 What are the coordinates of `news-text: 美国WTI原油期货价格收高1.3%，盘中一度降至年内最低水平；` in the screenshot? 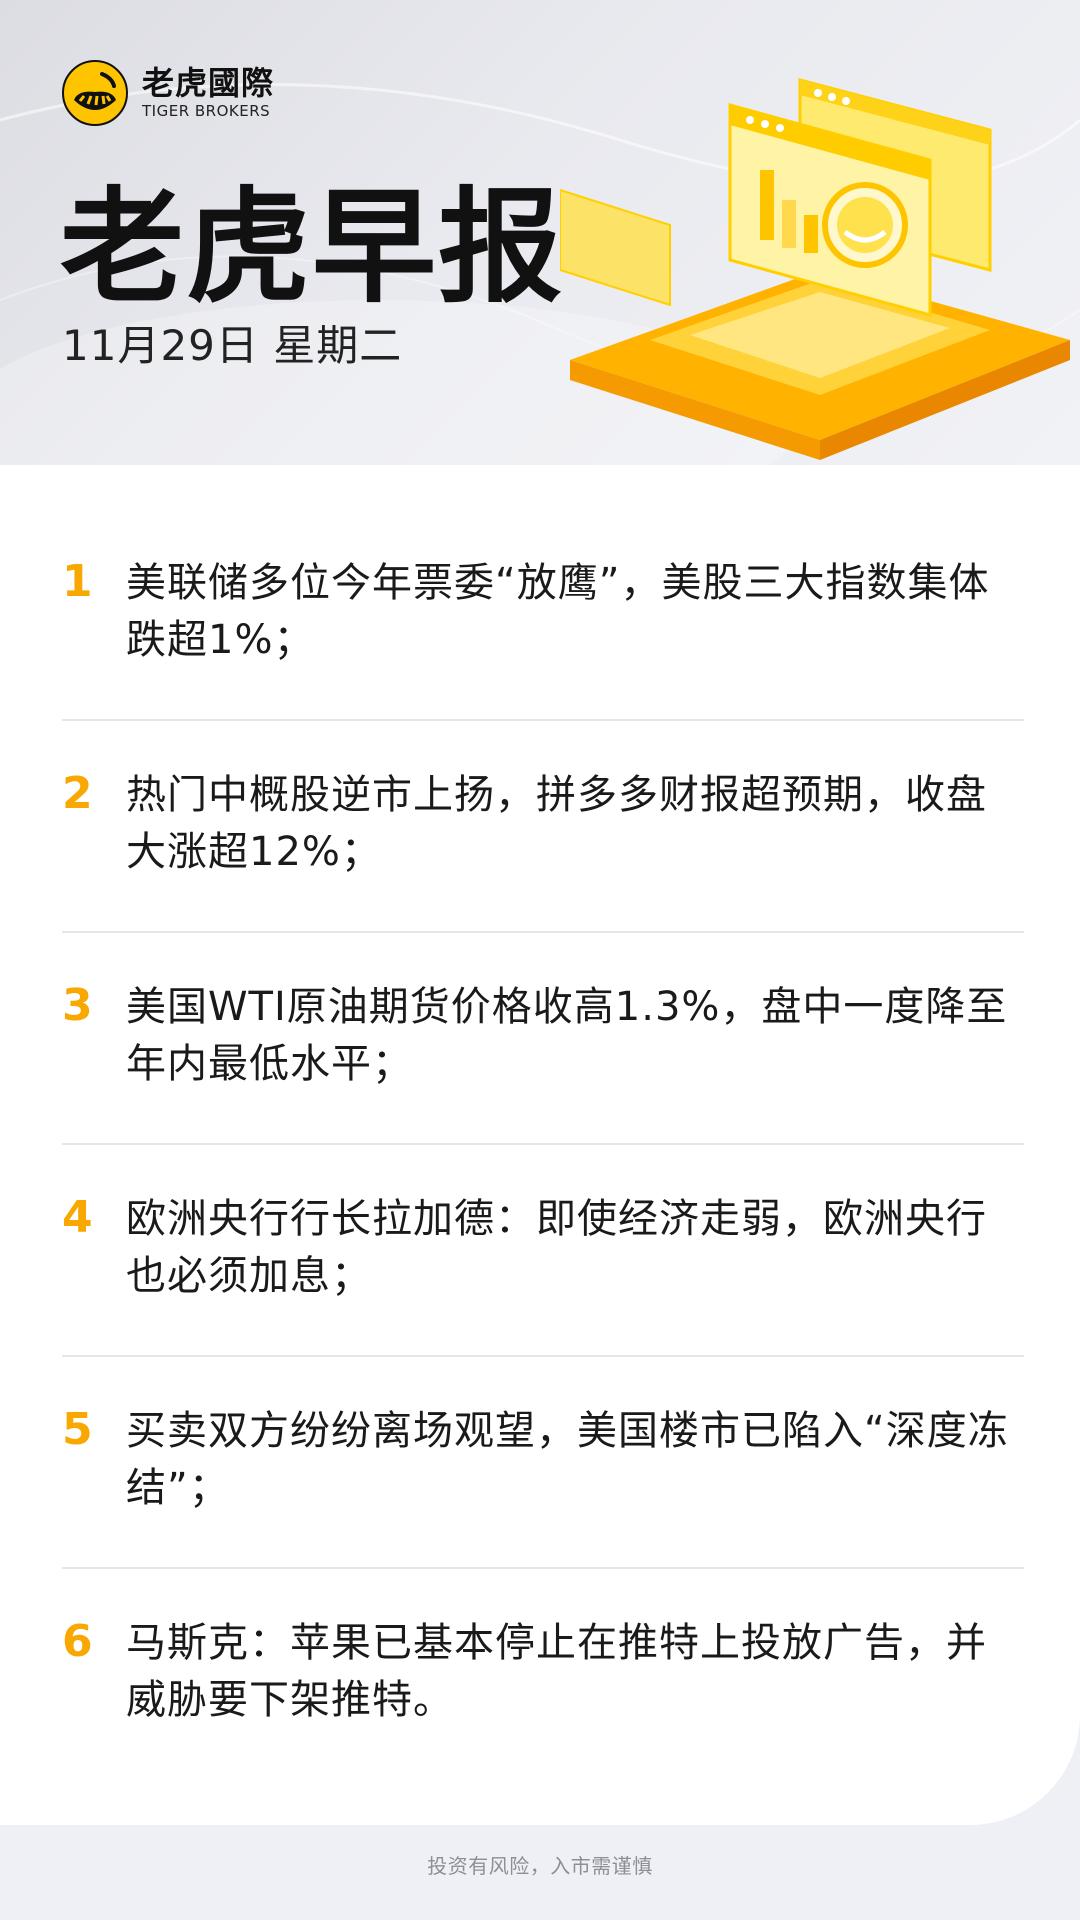 It's located at (567, 1035).